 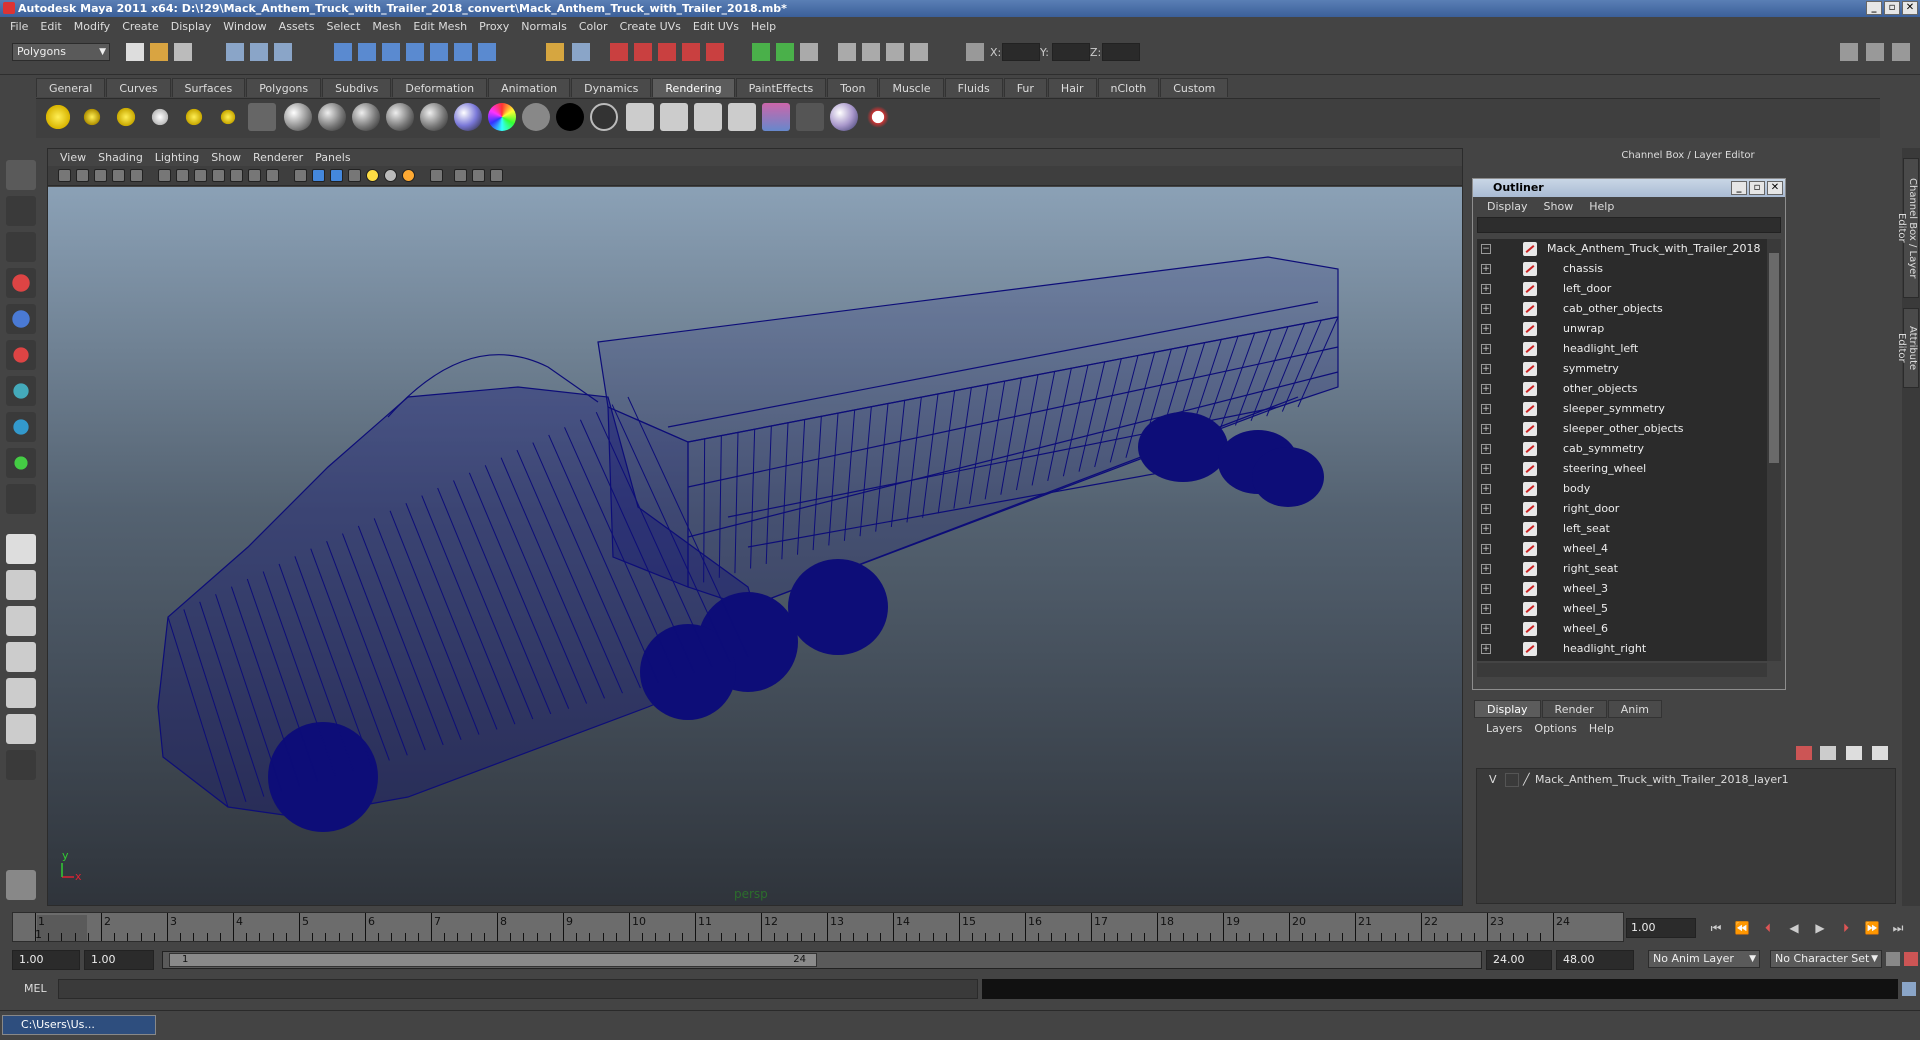 I want to click on outliner-item-other-objects: + other_objects, so click(x=1622, y=389).